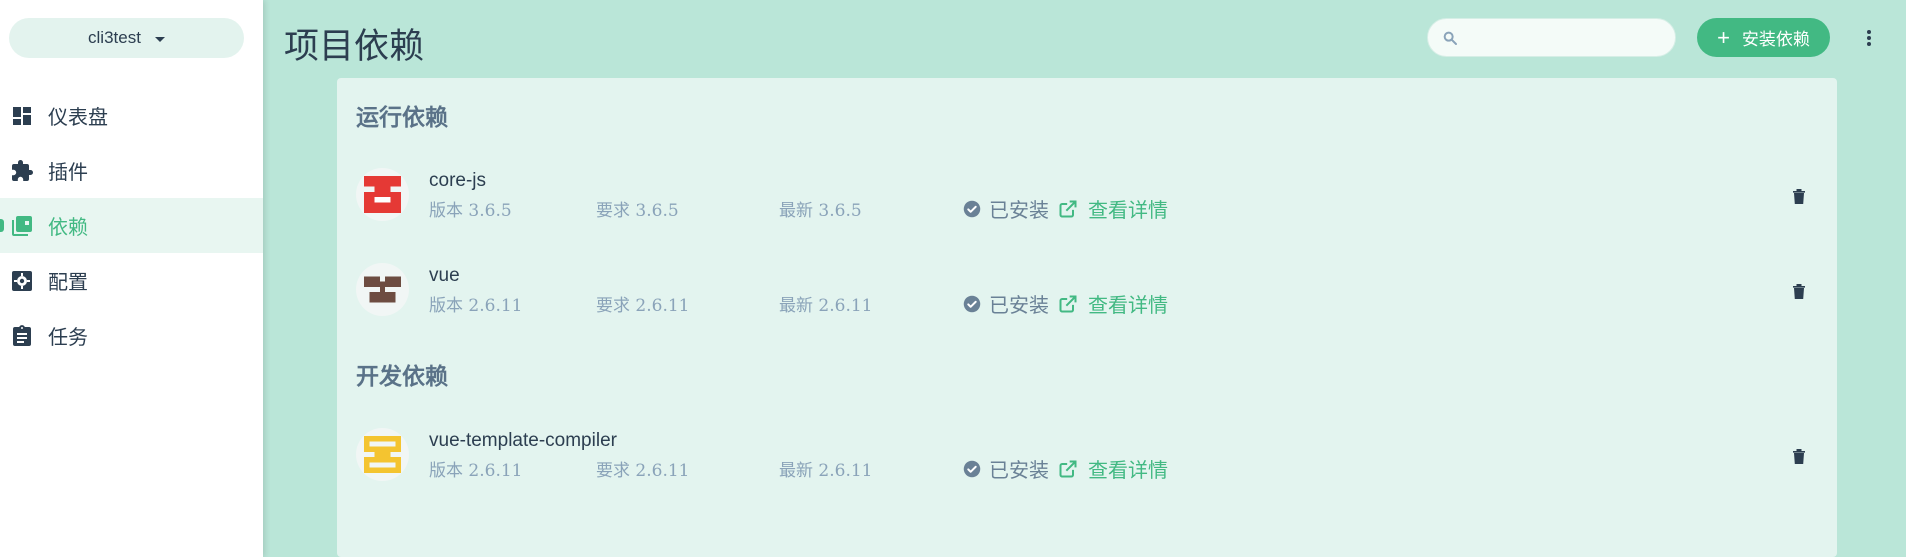 This screenshot has width=1906, height=557. Describe the element at coordinates (22, 336) in the screenshot. I see `clipboard-icon` at that location.